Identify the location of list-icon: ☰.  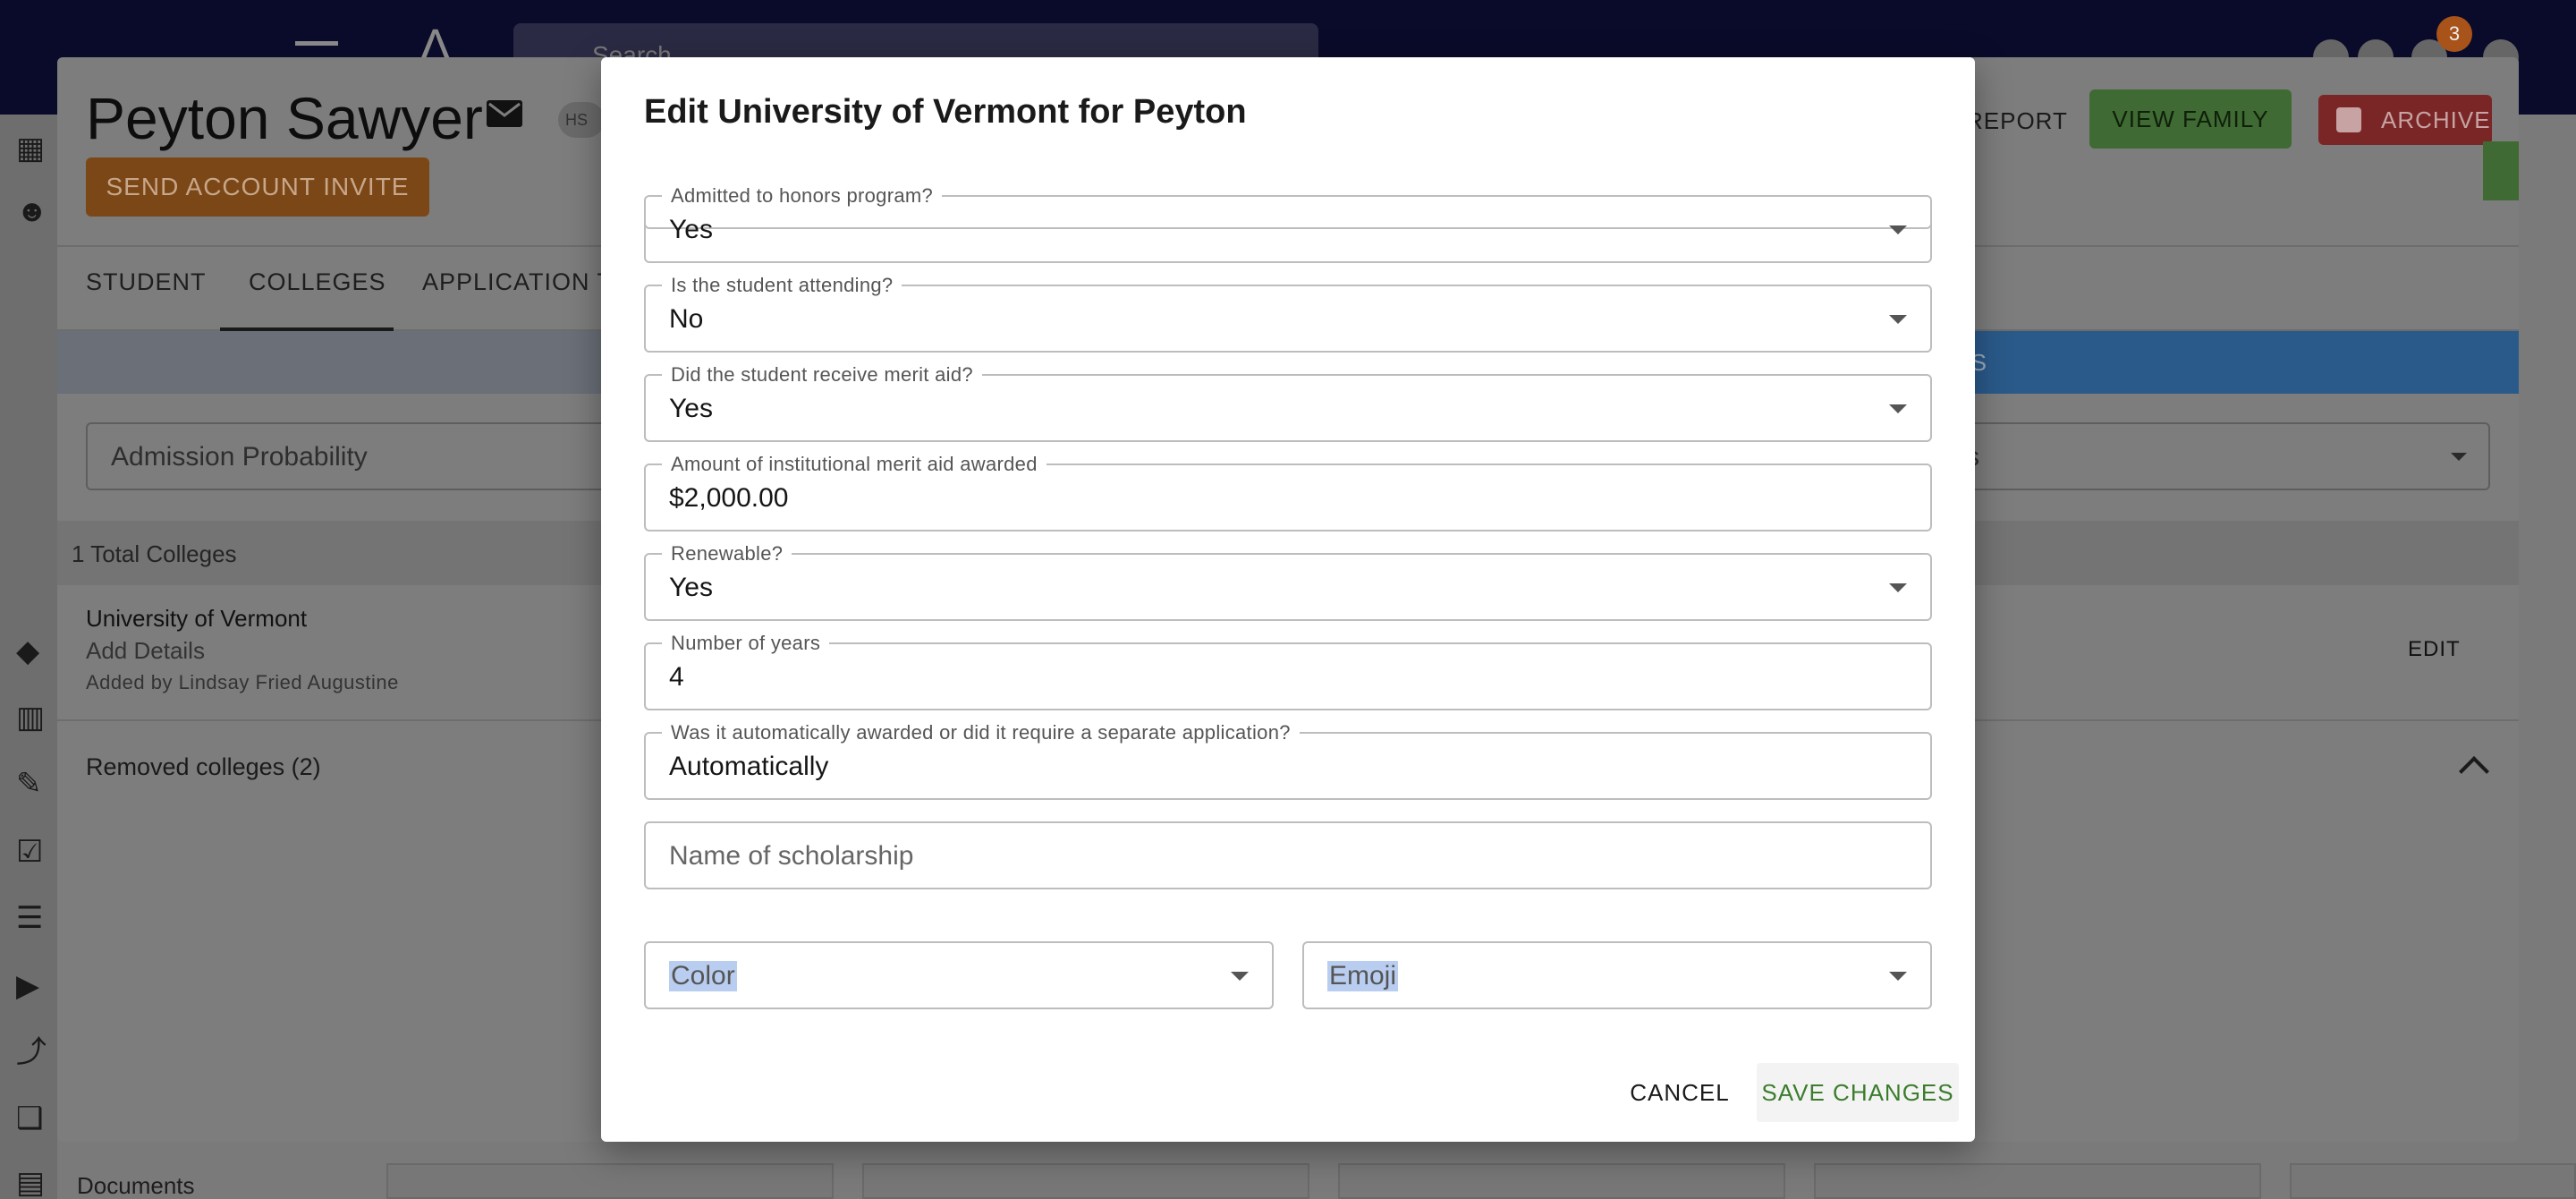
(35, 918).